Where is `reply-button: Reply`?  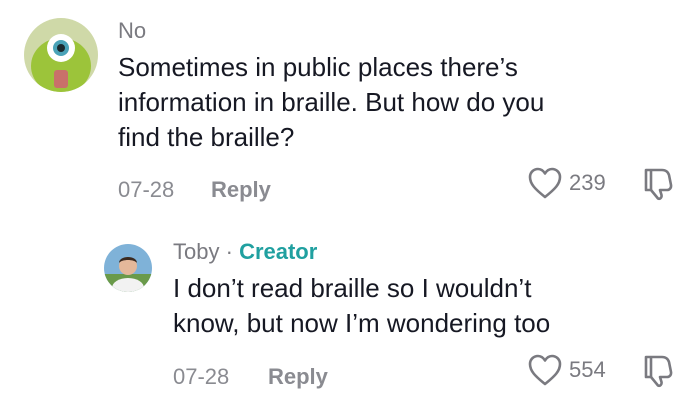
reply-button: Reply is located at coordinates (241, 190).